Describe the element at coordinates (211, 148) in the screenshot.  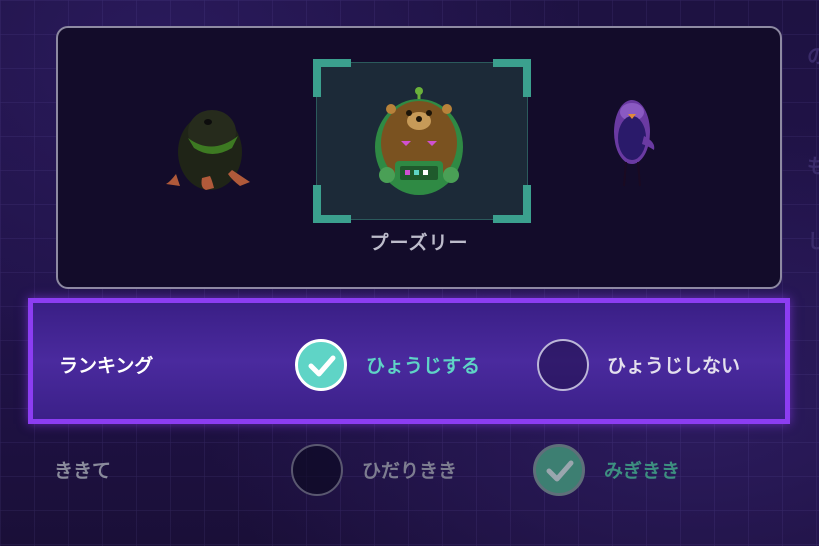
I see `character-platypus` at that location.